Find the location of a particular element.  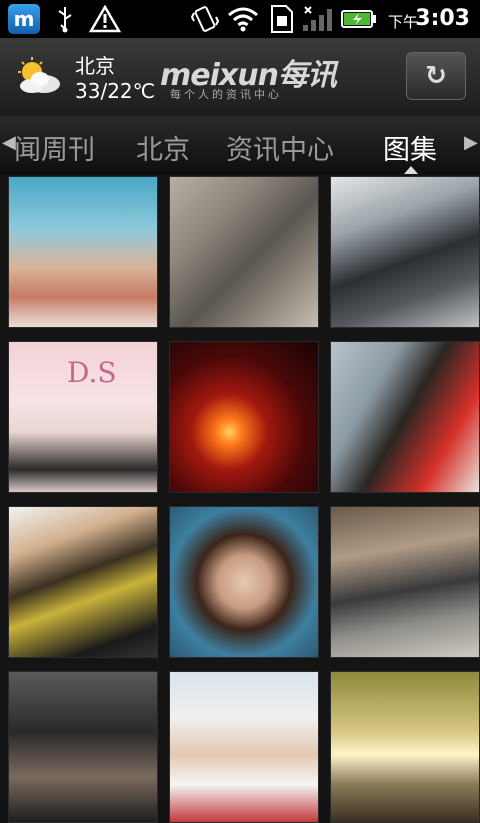

vibrate-icon is located at coordinates (206, 19).